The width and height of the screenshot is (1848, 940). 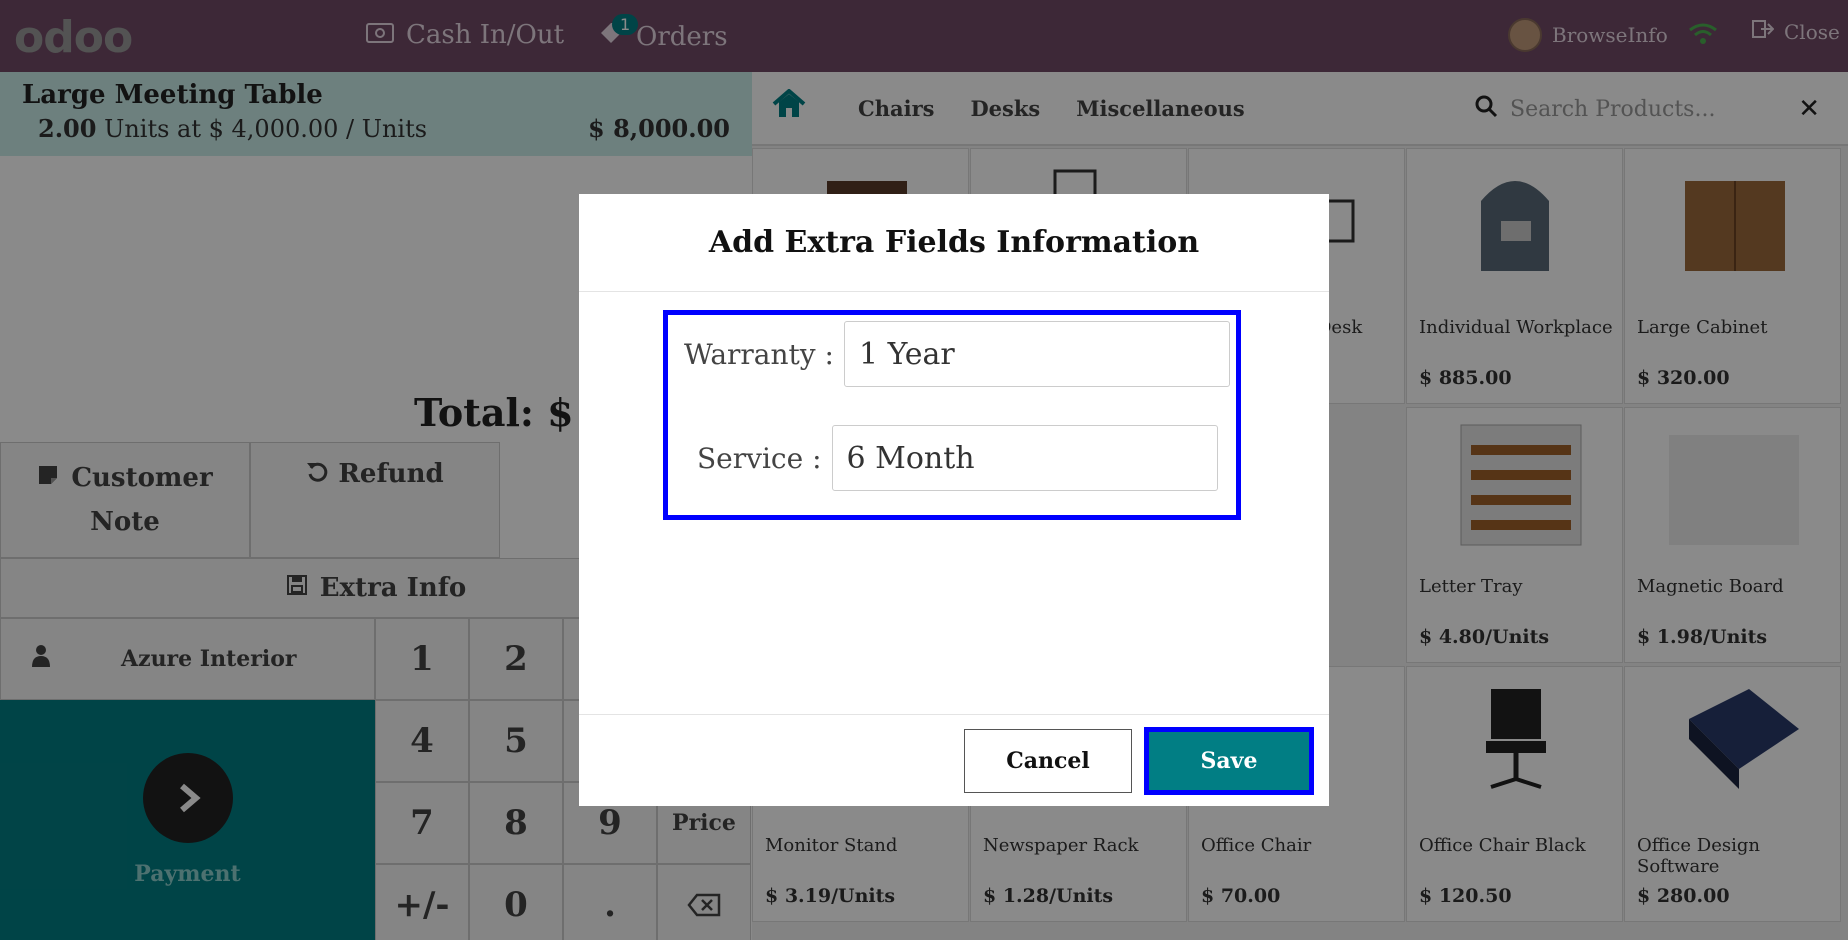 What do you see at coordinates (759, 354) in the screenshot?
I see `warranty-label: Warranty :` at bounding box center [759, 354].